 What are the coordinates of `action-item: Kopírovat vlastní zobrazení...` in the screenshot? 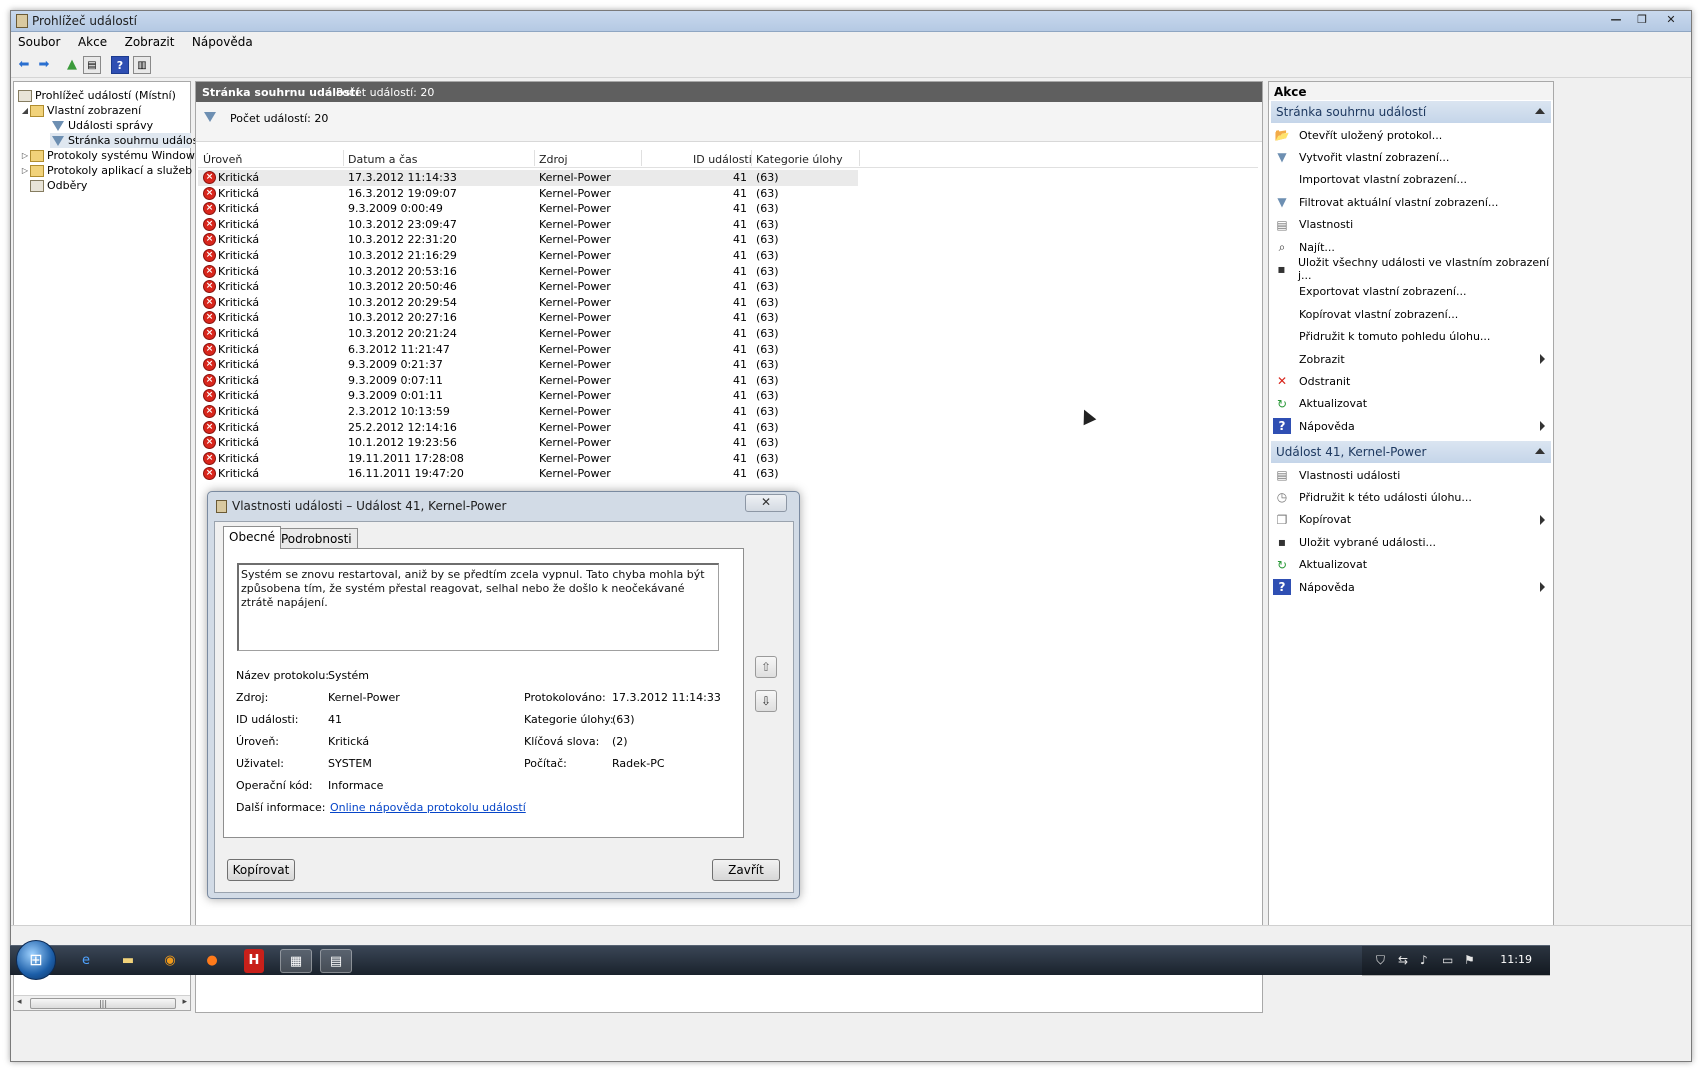 It's located at (1411, 314).